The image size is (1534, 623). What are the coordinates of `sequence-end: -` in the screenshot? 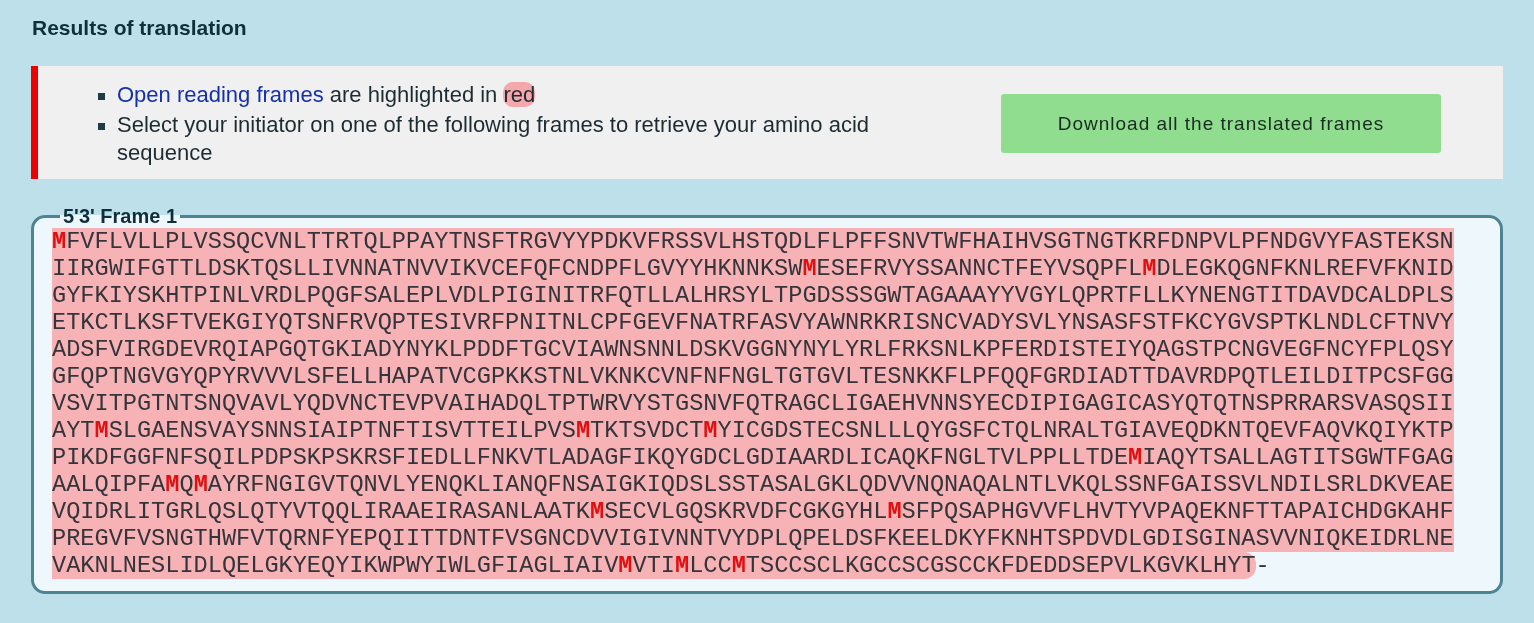 It's located at (1262, 565).